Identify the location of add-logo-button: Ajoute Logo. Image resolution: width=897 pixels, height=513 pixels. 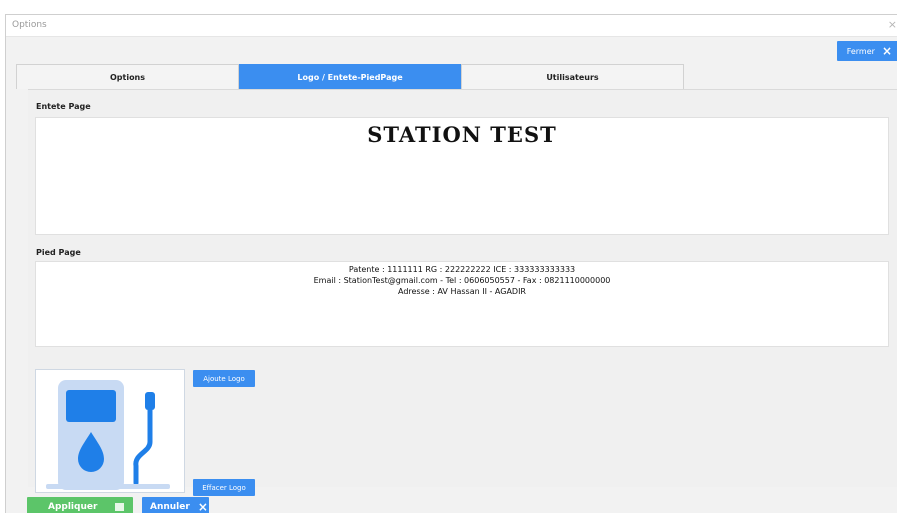
(224, 378).